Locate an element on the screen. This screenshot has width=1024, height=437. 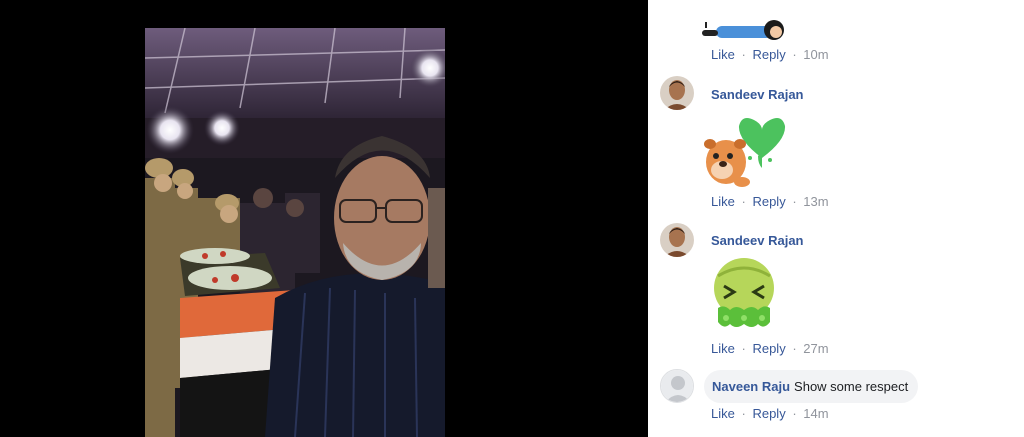
comment-bubble: Naveen Raju Show some respect is located at coordinates (811, 386).